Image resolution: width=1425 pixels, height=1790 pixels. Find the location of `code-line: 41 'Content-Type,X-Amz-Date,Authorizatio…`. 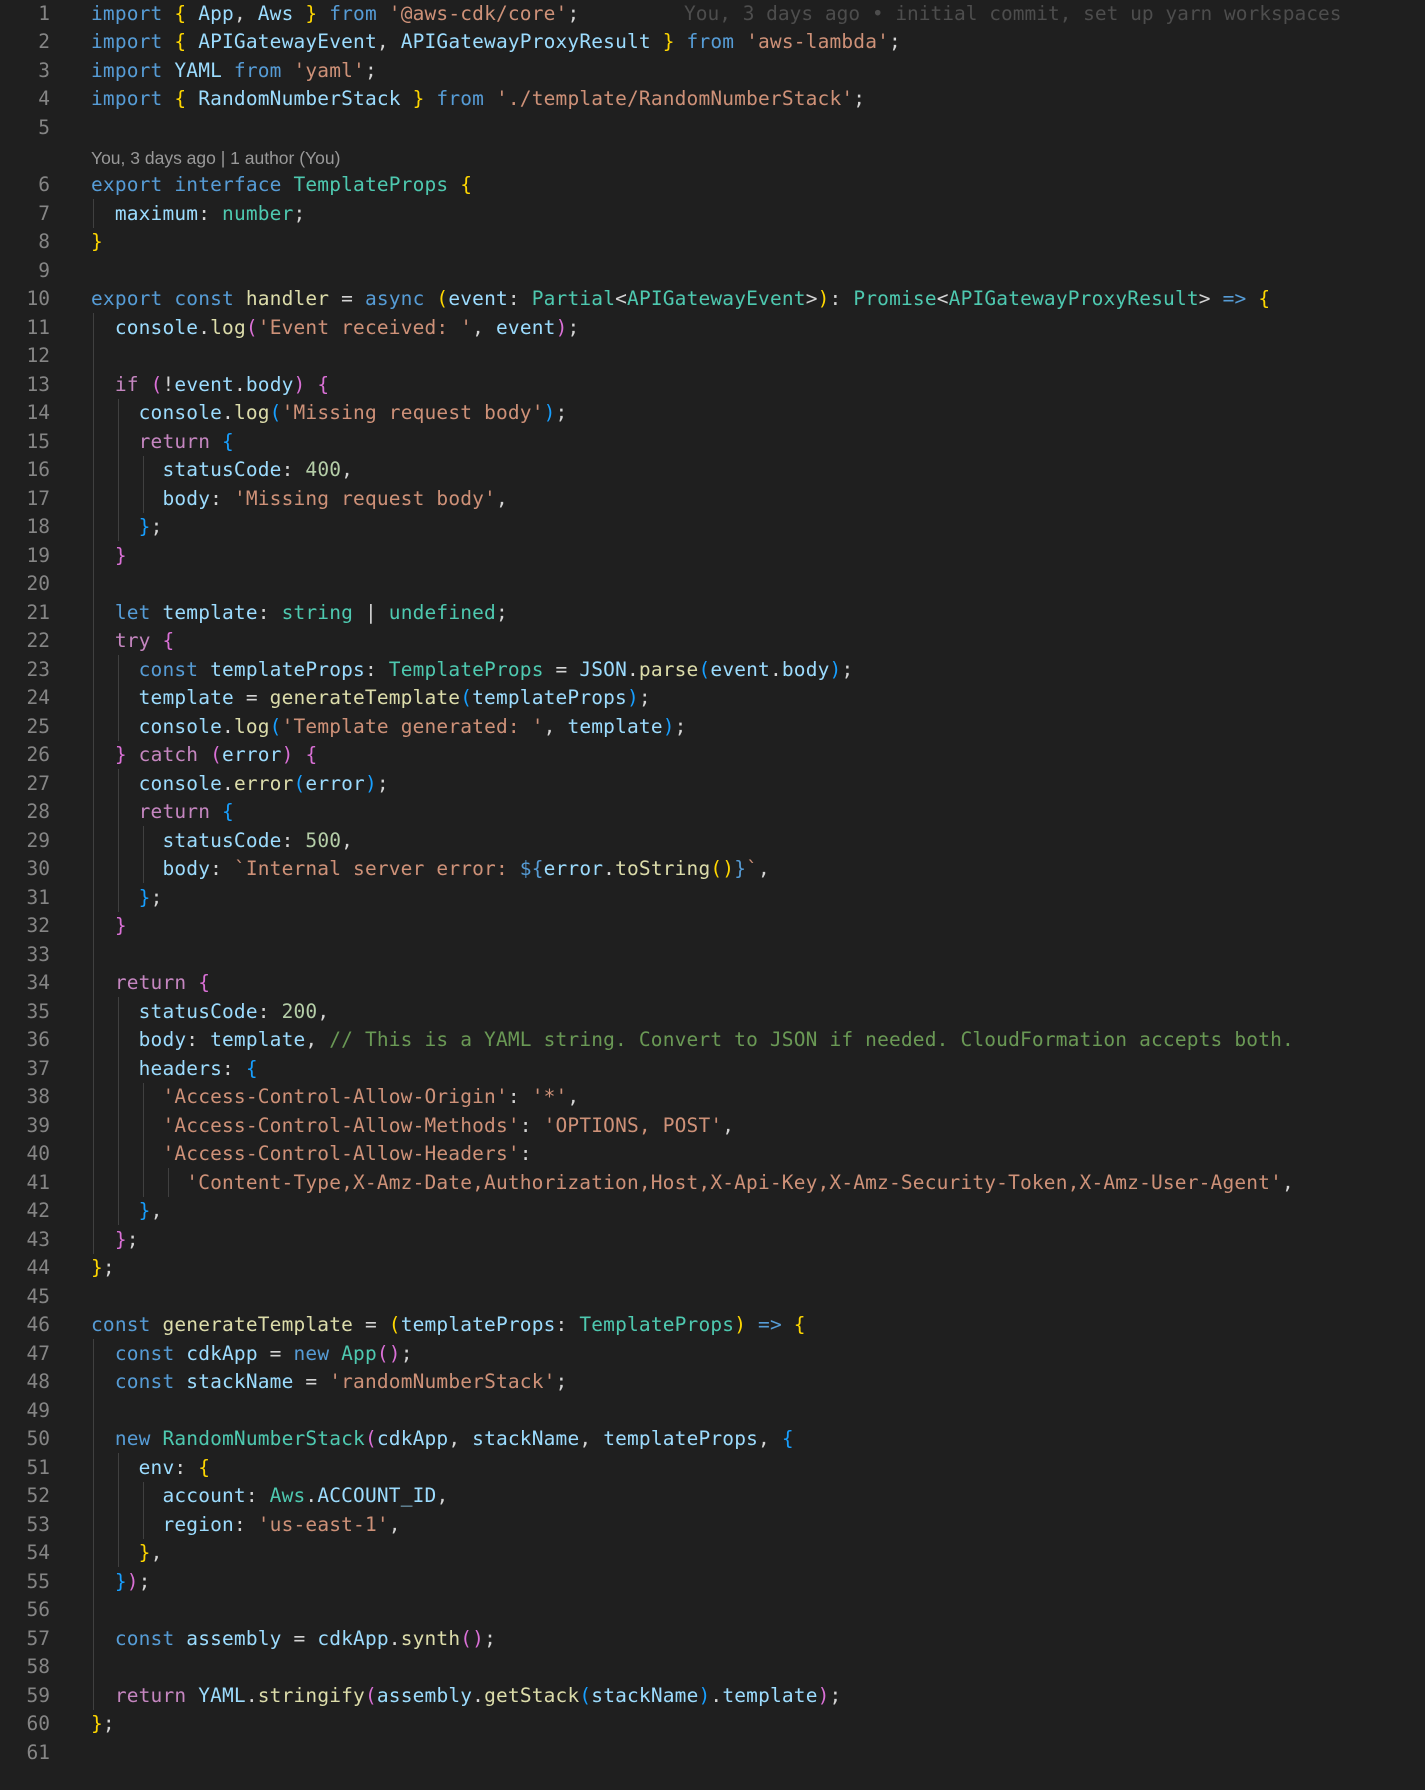

code-line: 41 'Content-Type,X-Amz-Date,Authorizatio… is located at coordinates (712, 1182).